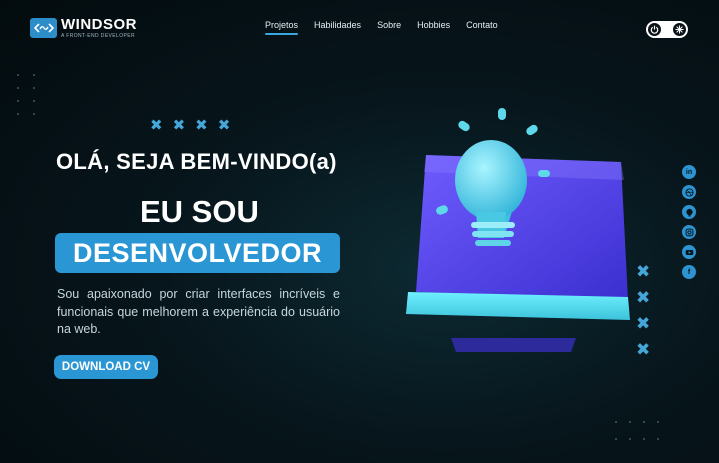 The image size is (719, 463). What do you see at coordinates (689, 192) in the screenshot?
I see `dribbble-icon` at bounding box center [689, 192].